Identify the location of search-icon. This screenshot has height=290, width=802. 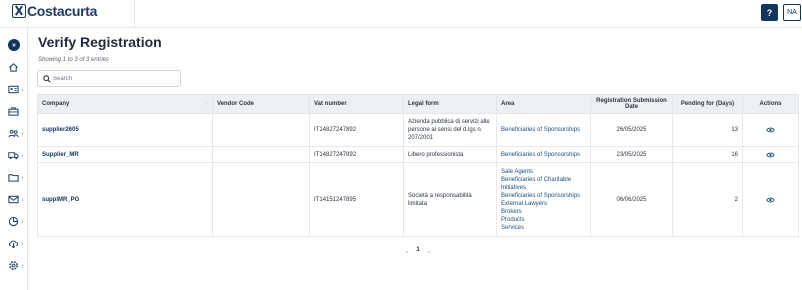
(47, 79).